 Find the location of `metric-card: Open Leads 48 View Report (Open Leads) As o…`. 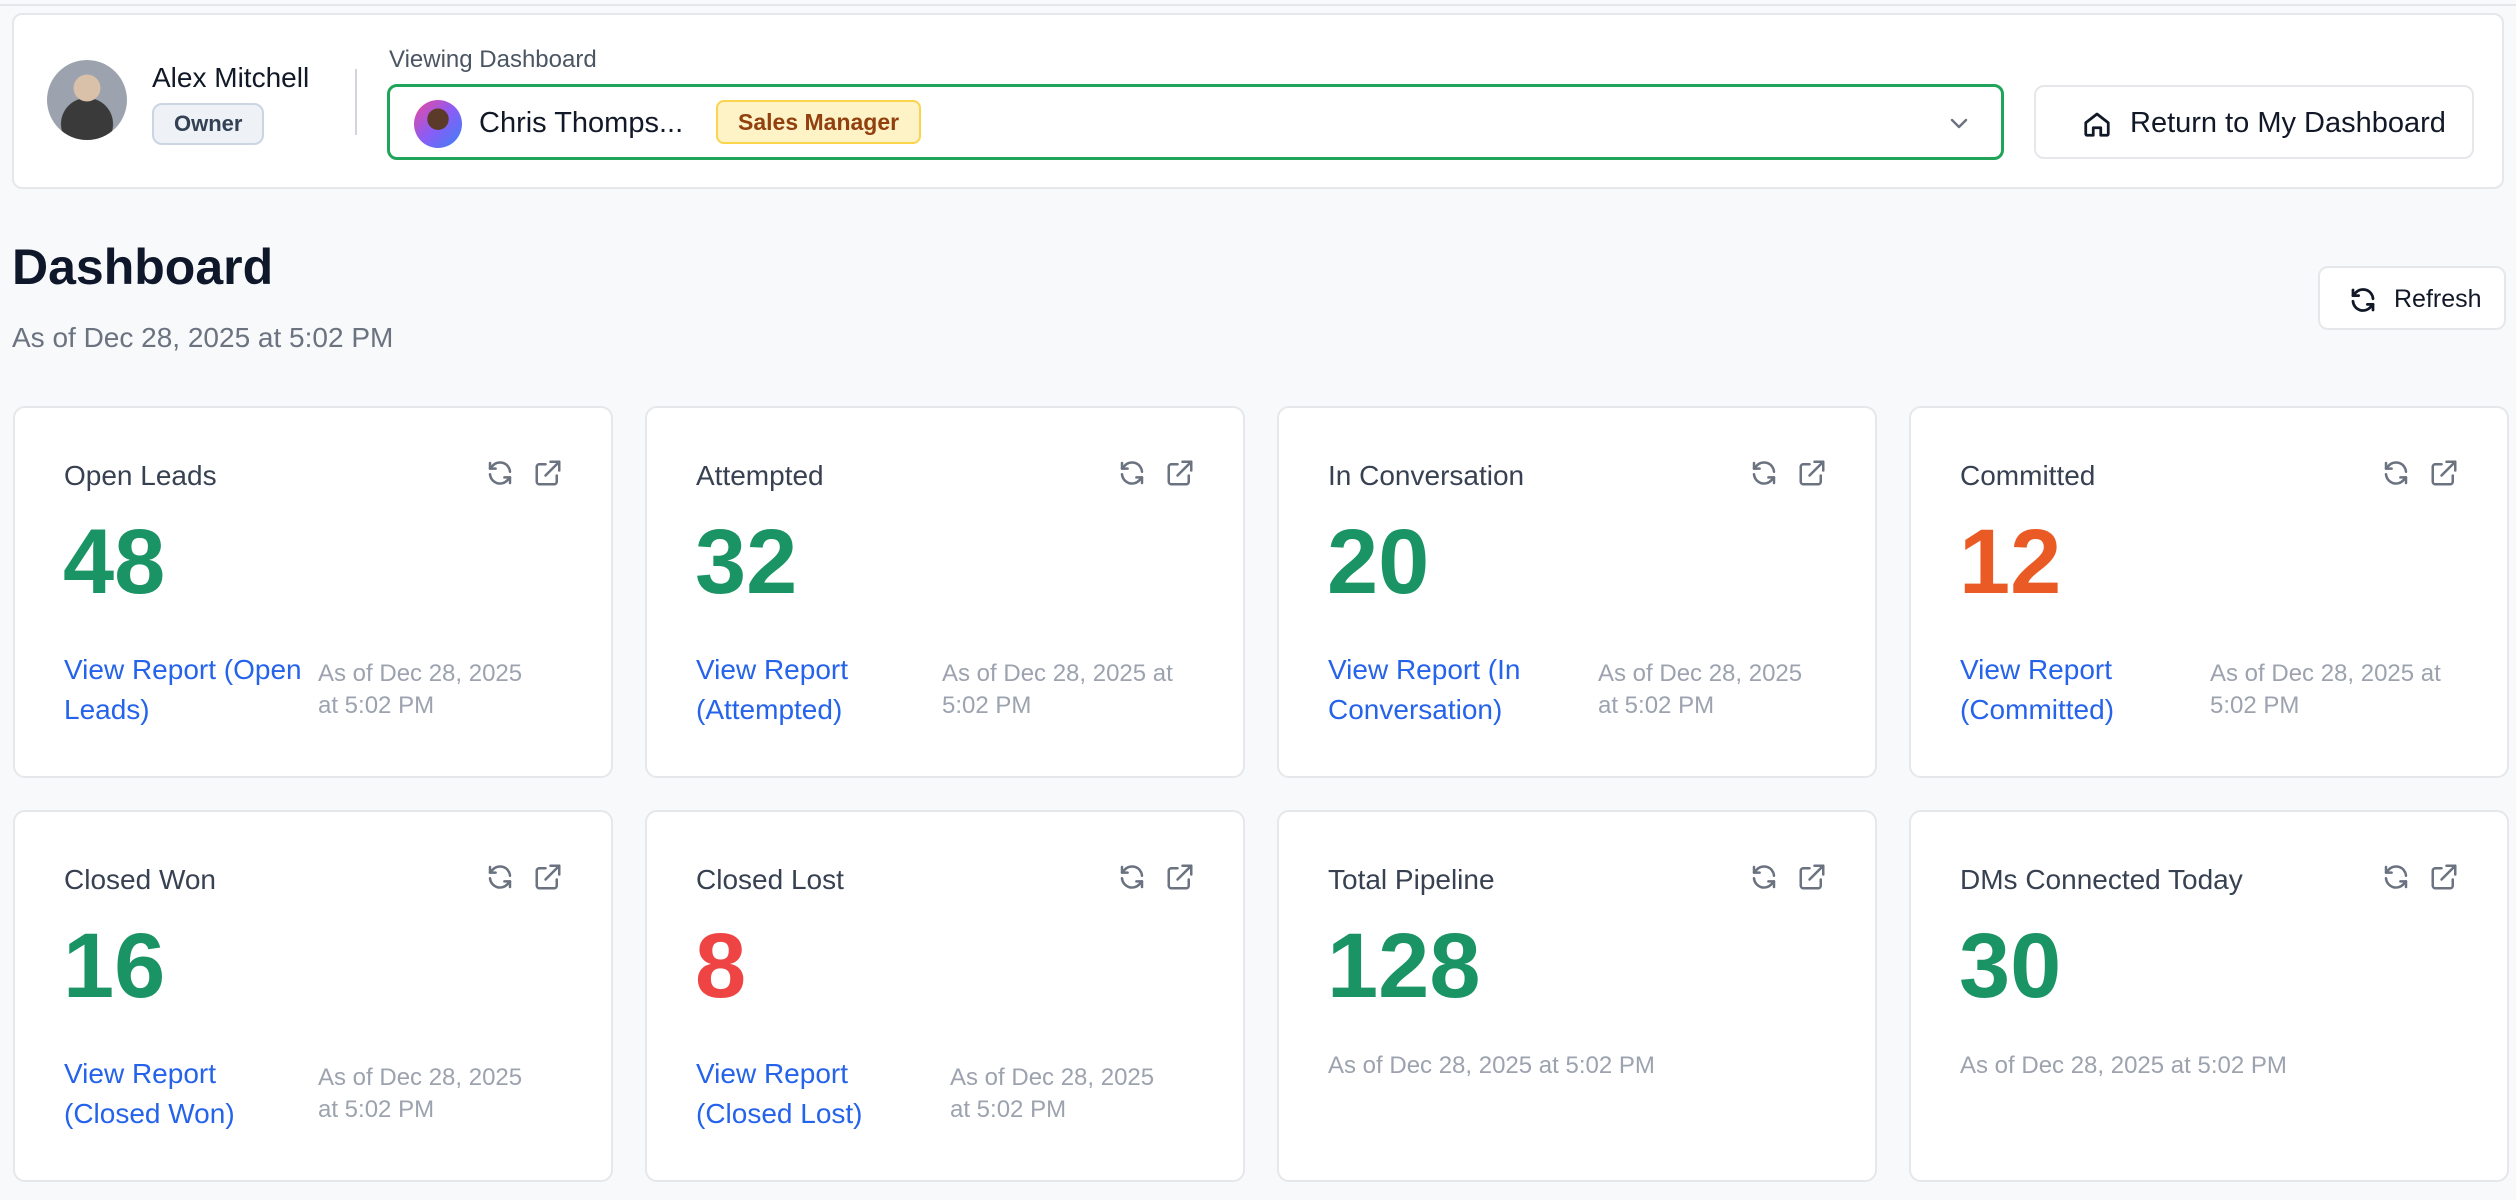

metric-card: Open Leads 48 View Report (Open Leads) As o… is located at coordinates (313, 592).